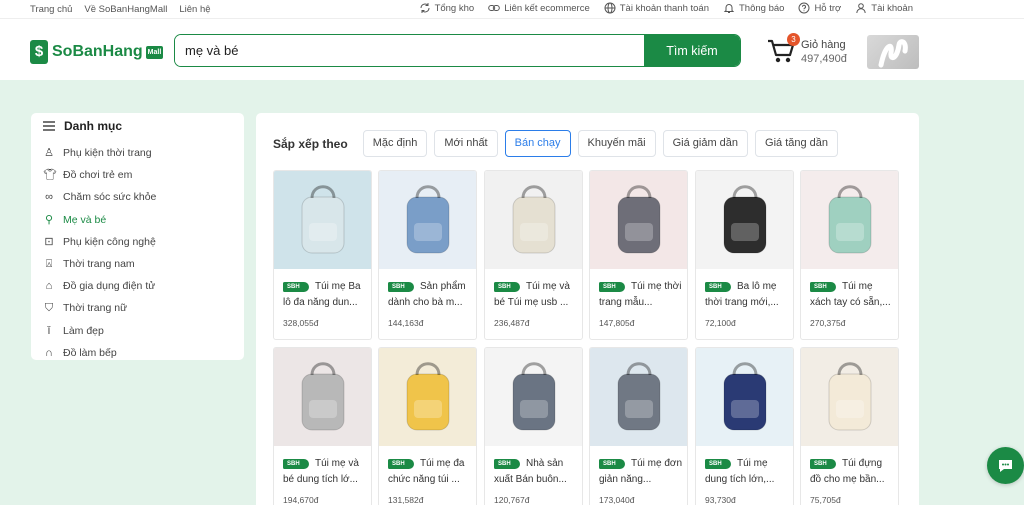 The height and width of the screenshot is (505, 1024). I want to click on product-card: SBH Túi đựng đồ cho mẹ bần... 75,705đ, so click(849, 426).